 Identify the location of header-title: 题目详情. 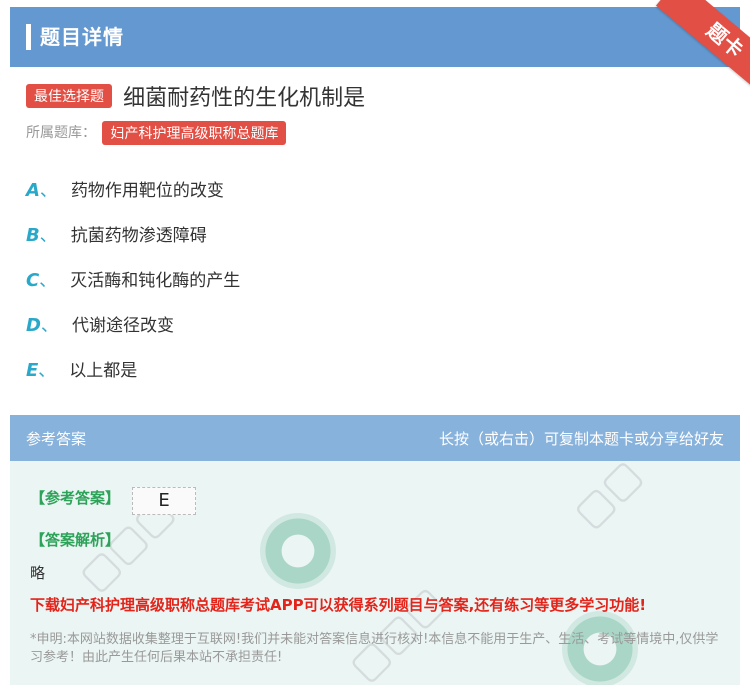
(82, 37).